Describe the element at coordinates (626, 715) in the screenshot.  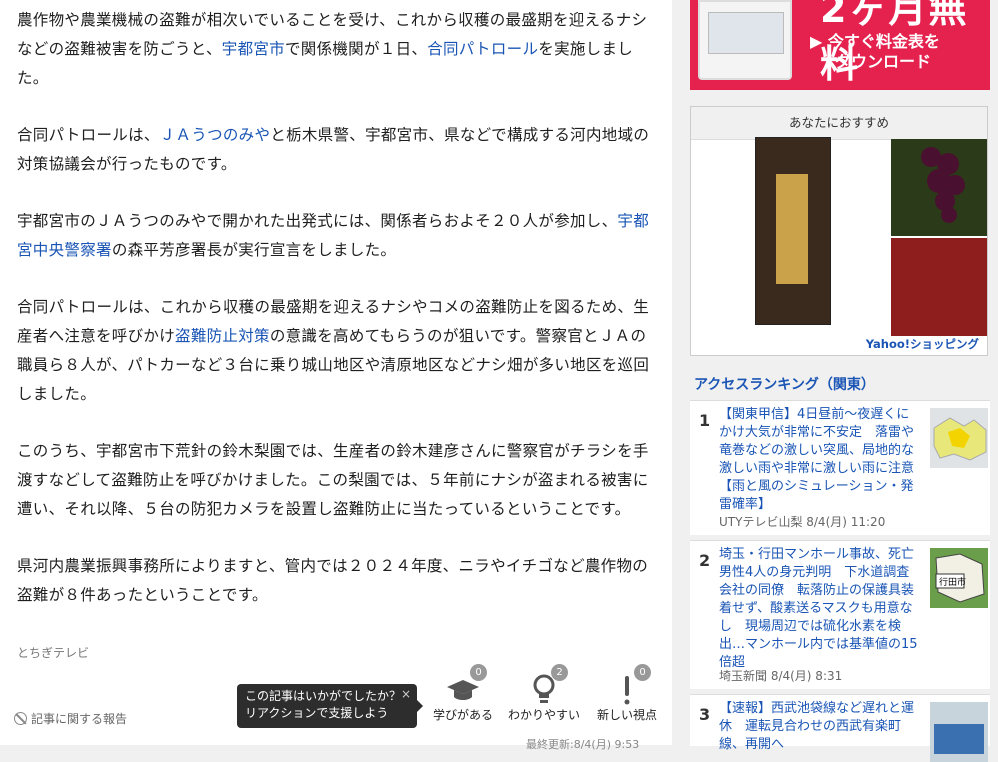
I see `reaction-label: 新しい視点` at that location.